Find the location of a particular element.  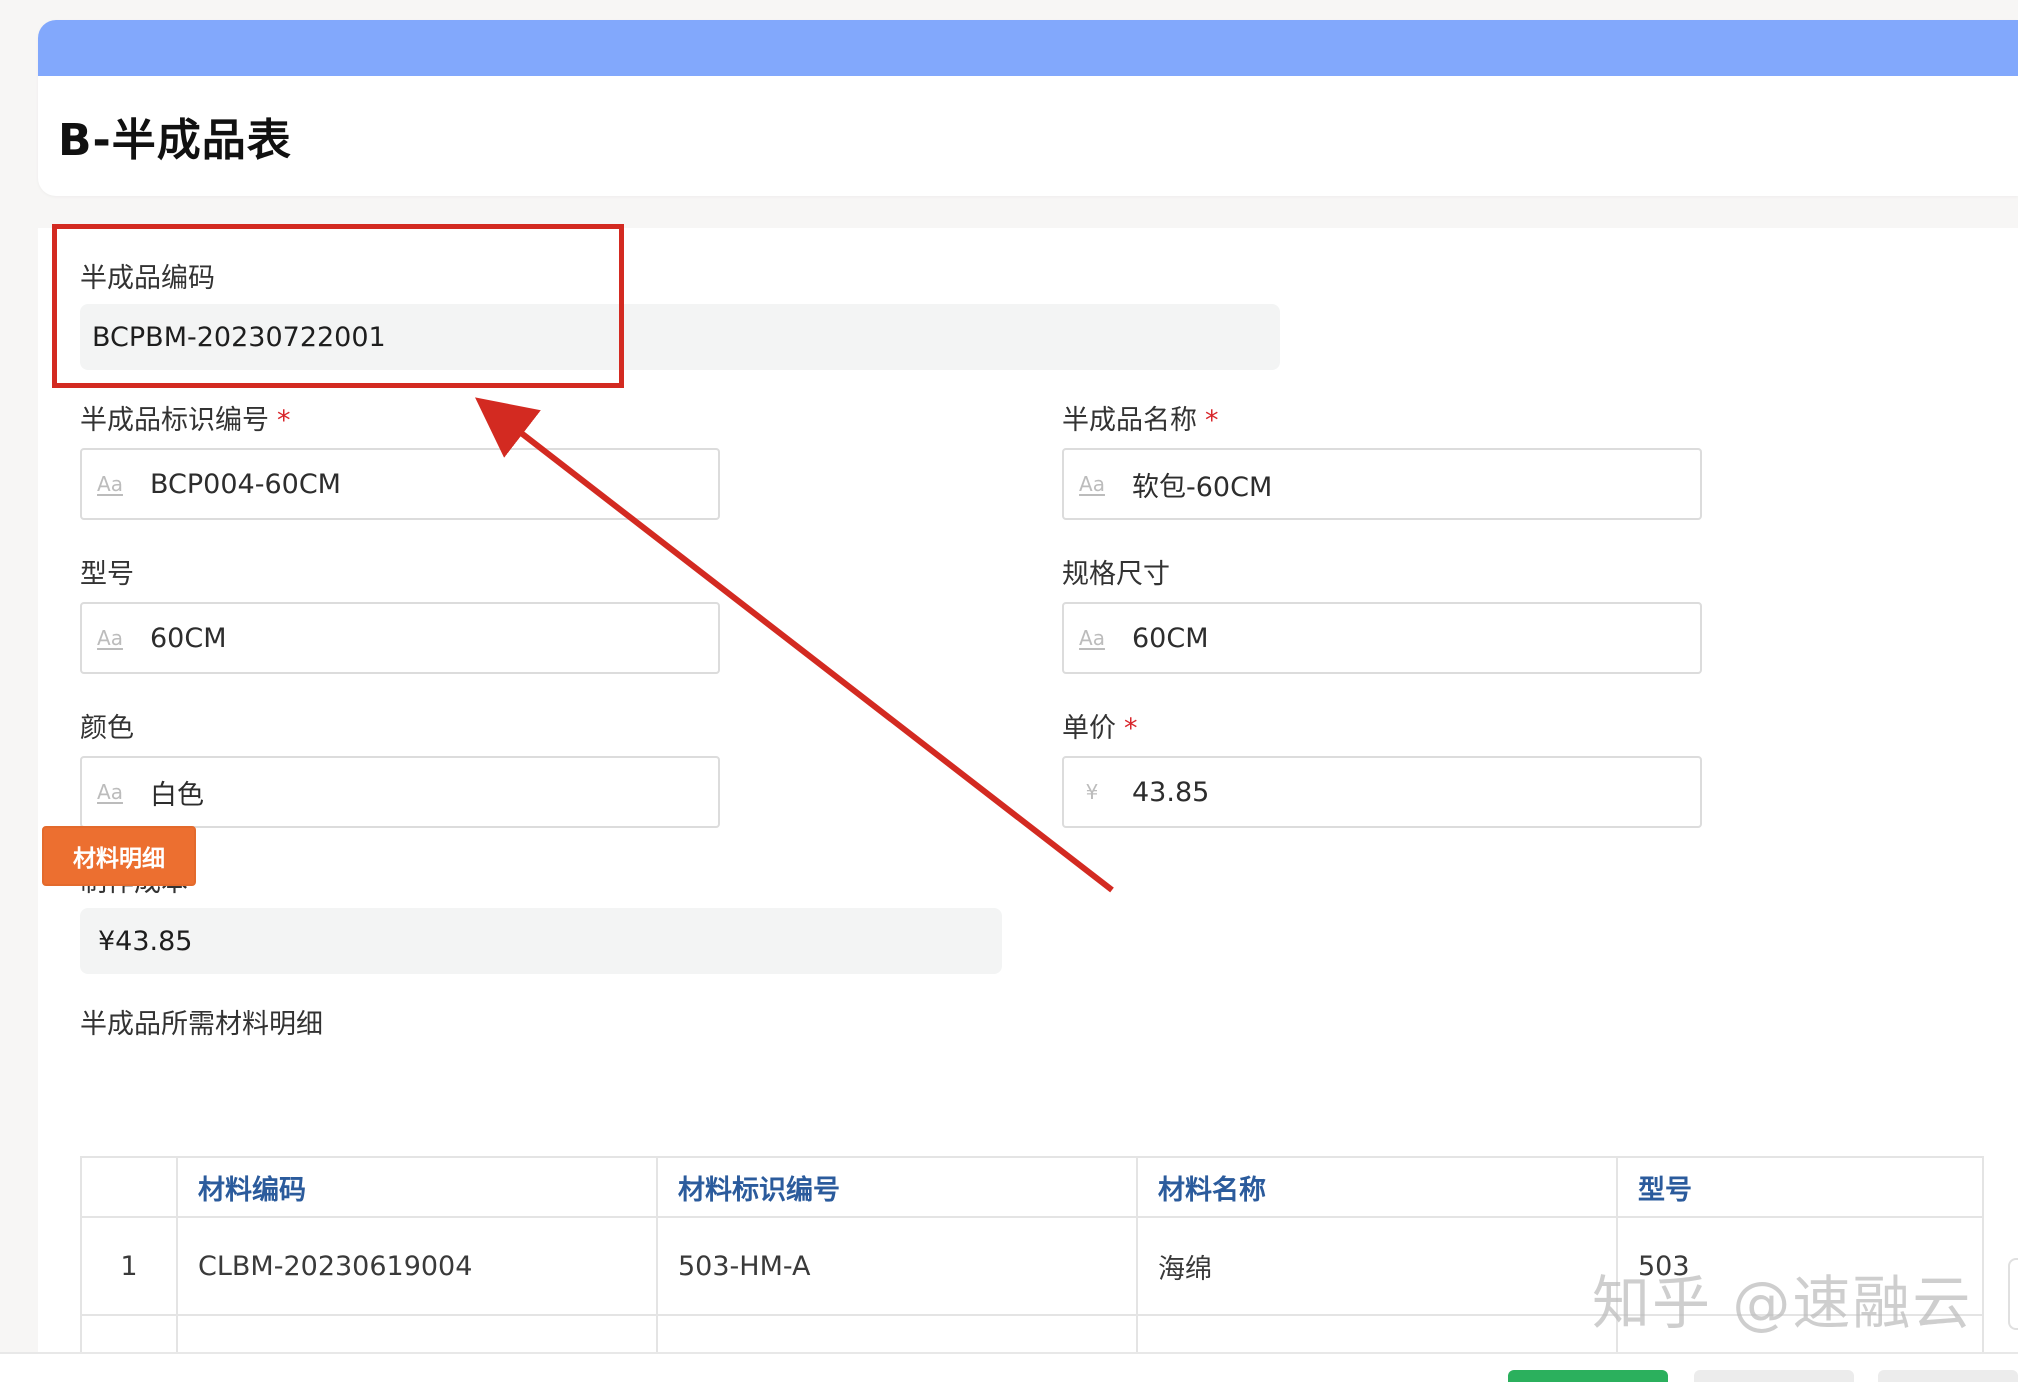

side-scroll-handle is located at coordinates (2013, 1294).